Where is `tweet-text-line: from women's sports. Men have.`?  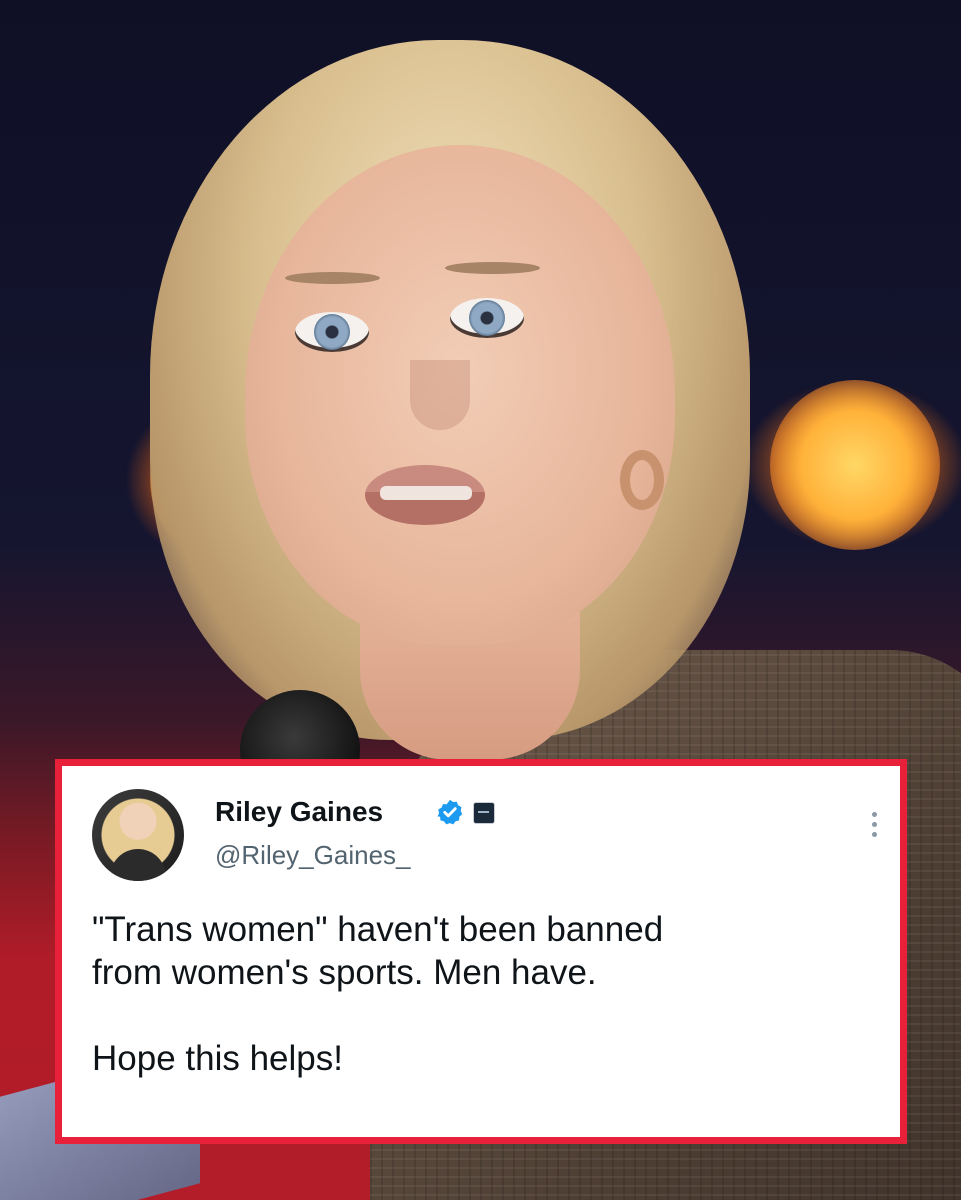 tweet-text-line: from women's sports. Men have. is located at coordinates (344, 972).